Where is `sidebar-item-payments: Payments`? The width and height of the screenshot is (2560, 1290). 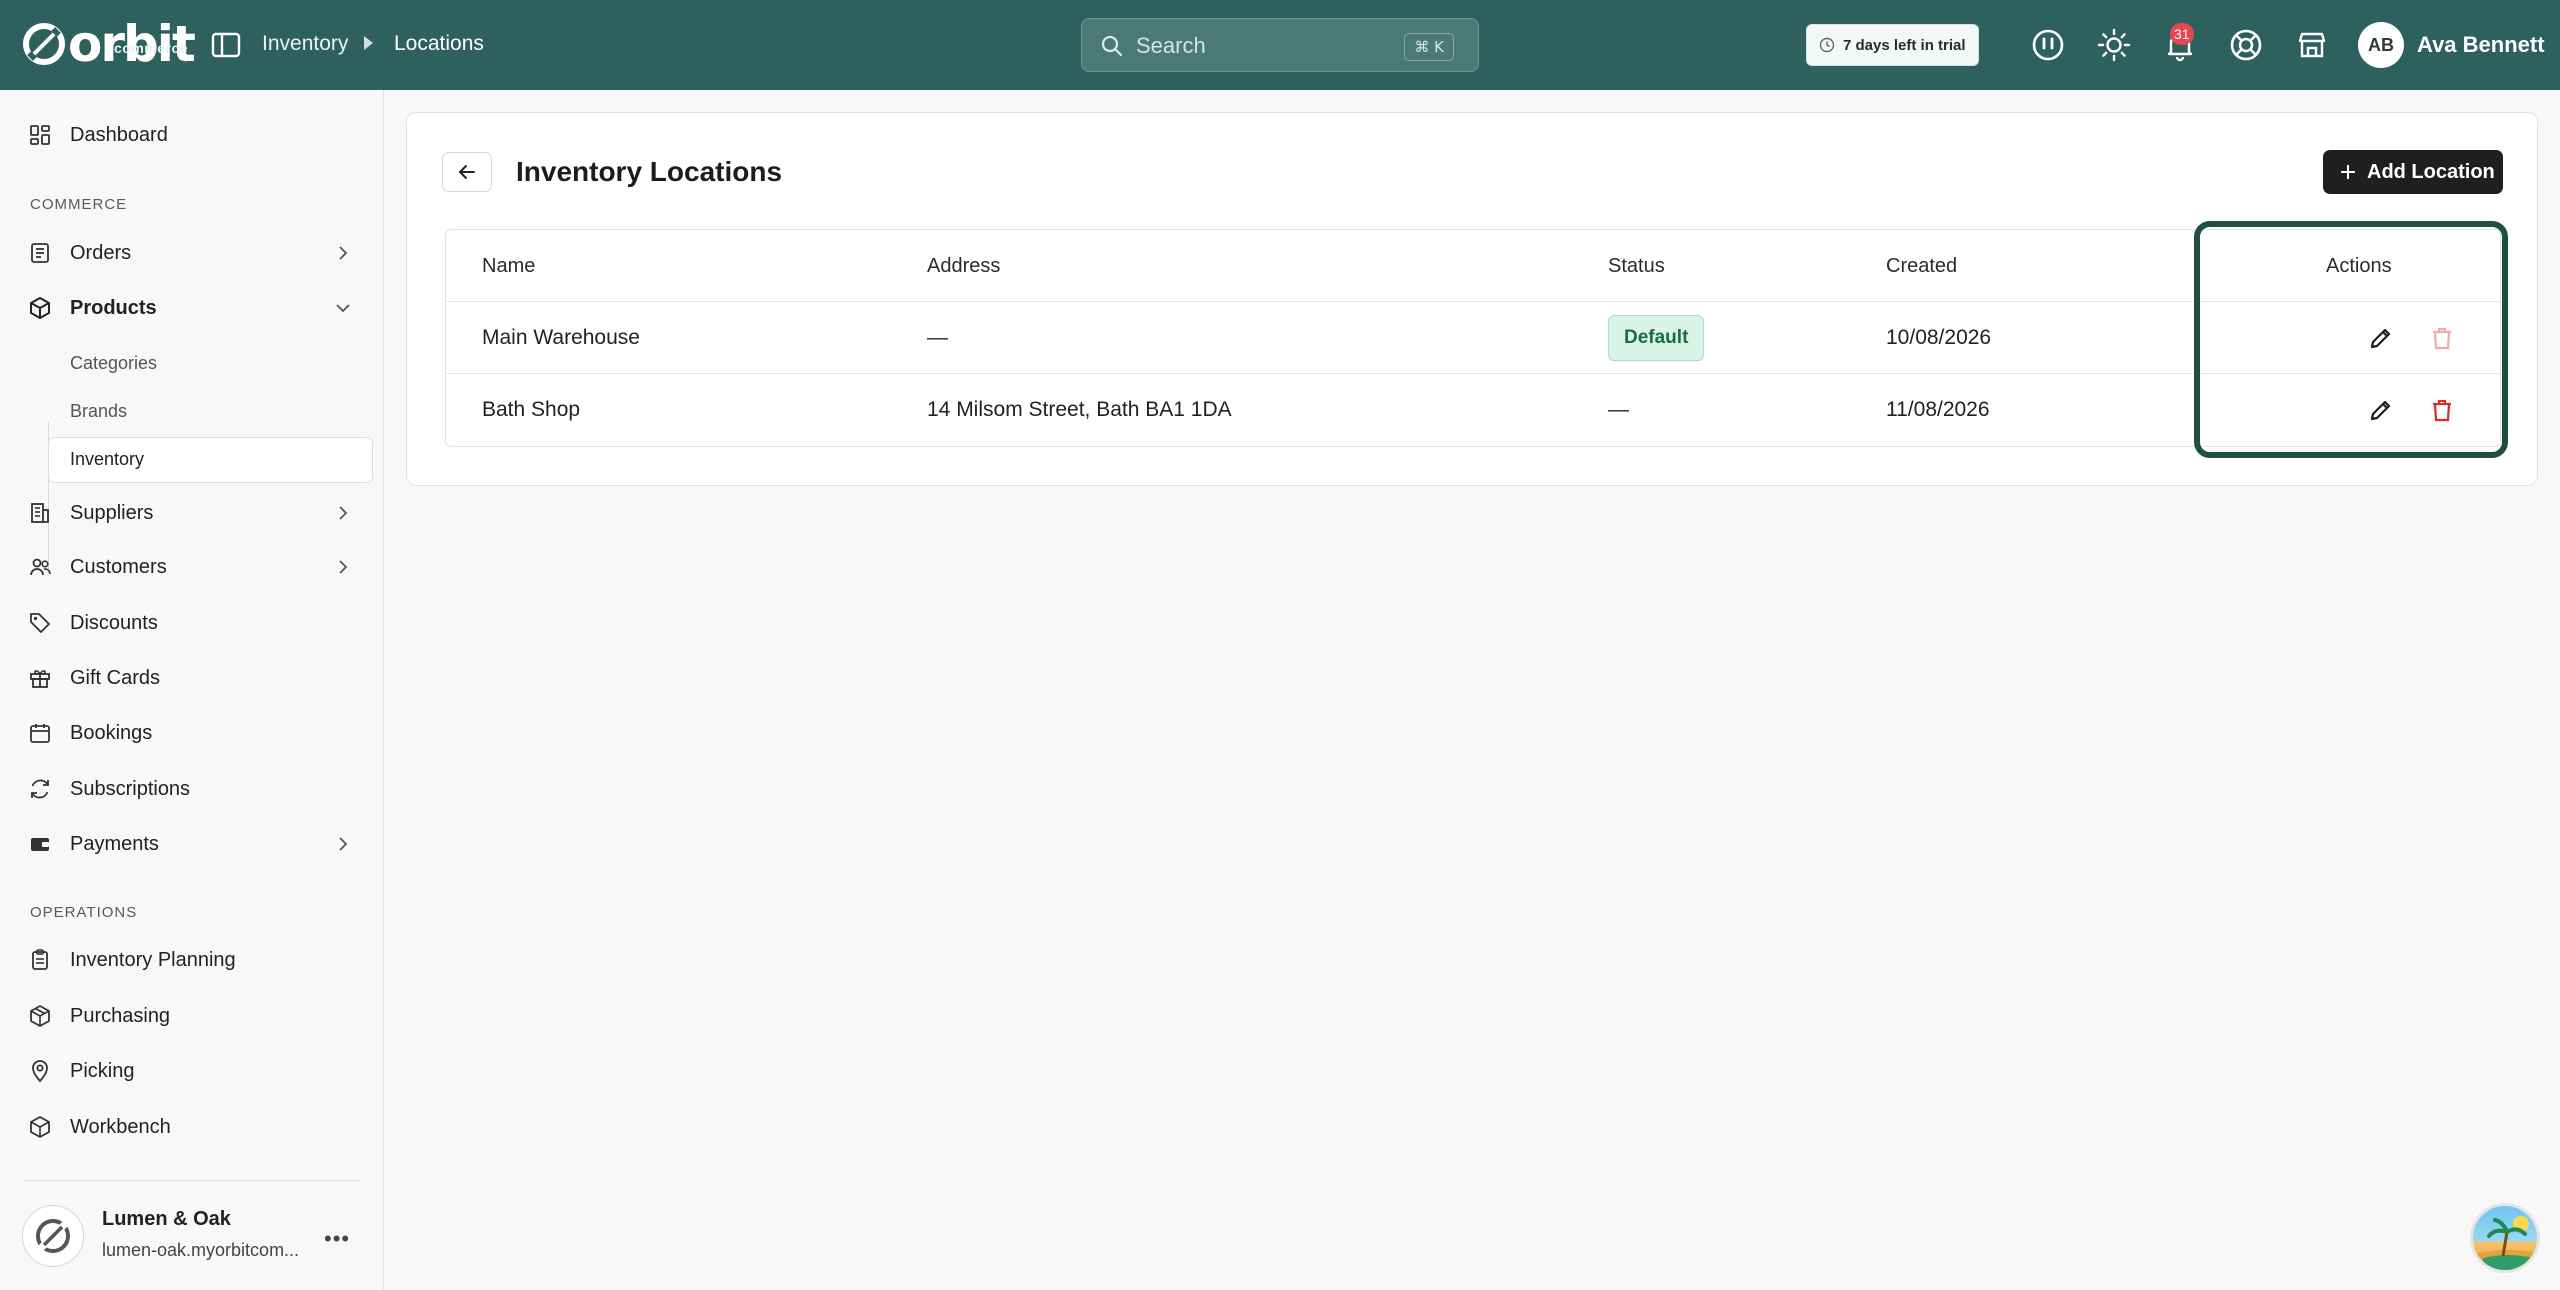 sidebar-item-payments: Payments is located at coordinates (192, 844).